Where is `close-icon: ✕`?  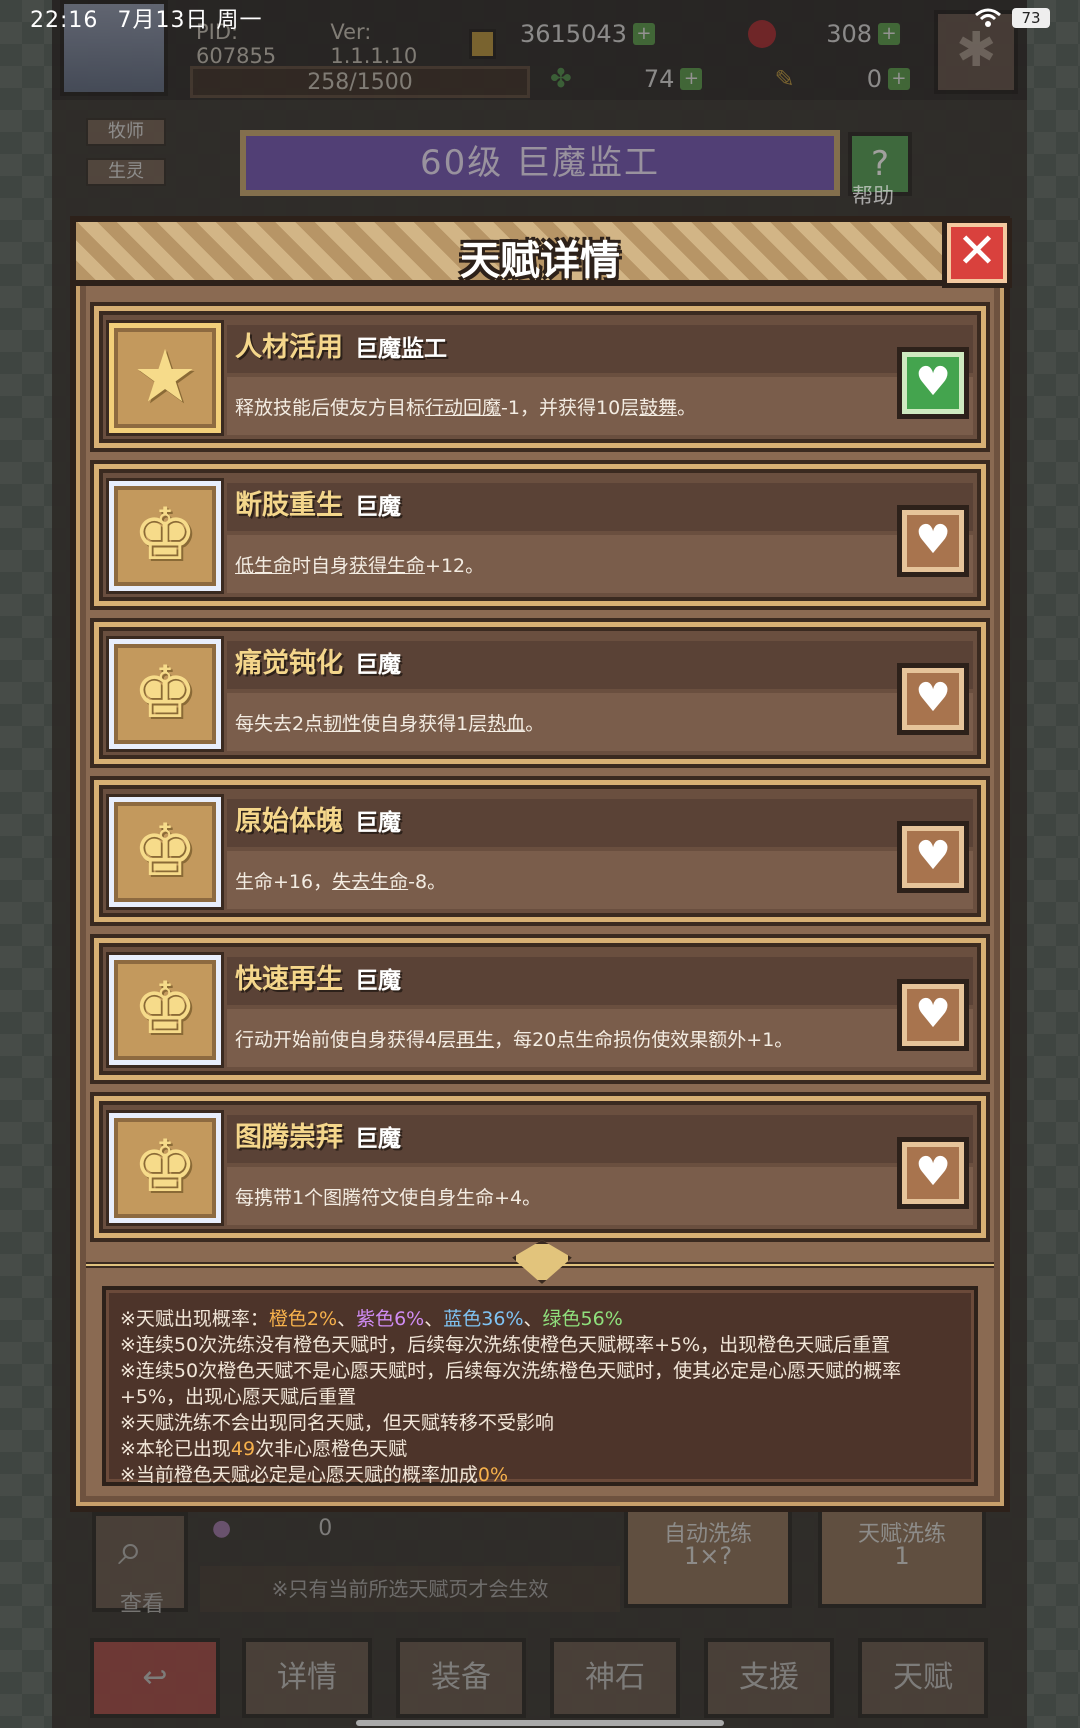
close-icon: ✕ is located at coordinates (977, 251).